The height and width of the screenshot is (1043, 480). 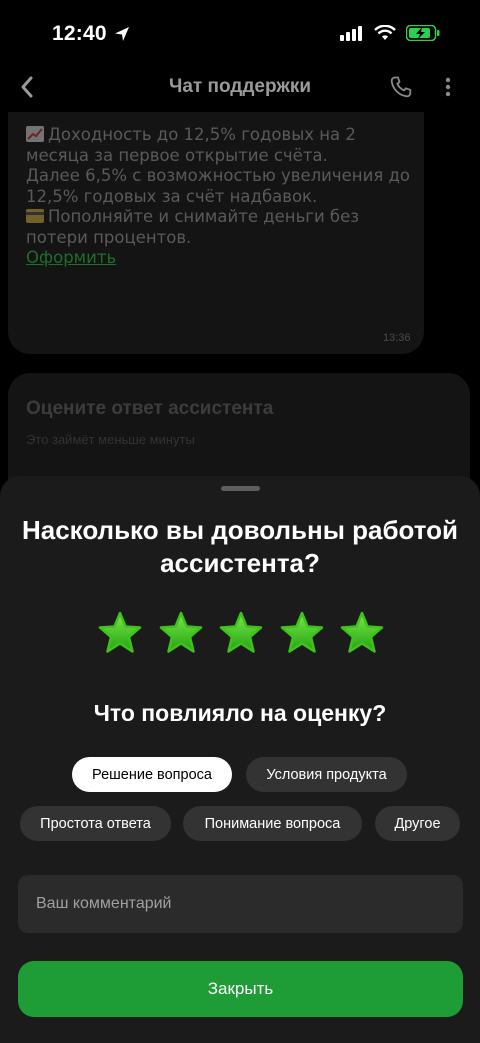 What do you see at coordinates (326, 774) in the screenshot?
I see `chip-product-terms: Условия продукта` at bounding box center [326, 774].